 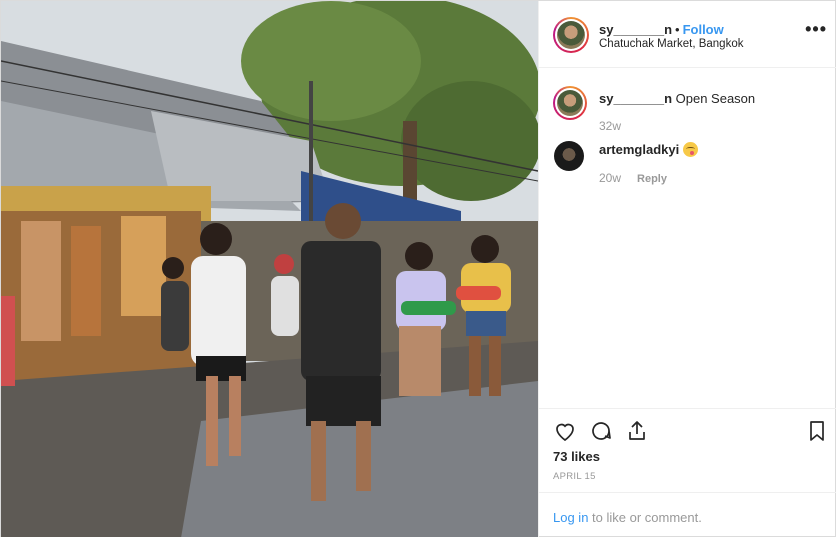 What do you see at coordinates (703, 29) in the screenshot?
I see `follow-button: Follow` at bounding box center [703, 29].